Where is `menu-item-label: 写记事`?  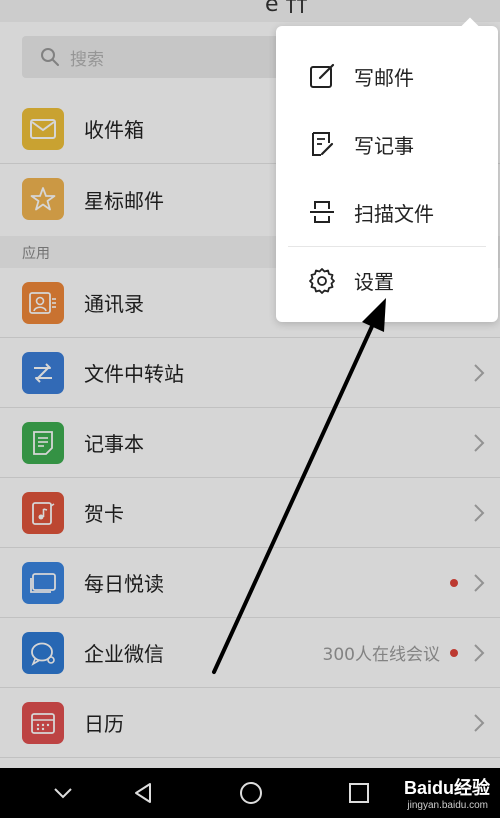
menu-item-label: 写记事 is located at coordinates (384, 145).